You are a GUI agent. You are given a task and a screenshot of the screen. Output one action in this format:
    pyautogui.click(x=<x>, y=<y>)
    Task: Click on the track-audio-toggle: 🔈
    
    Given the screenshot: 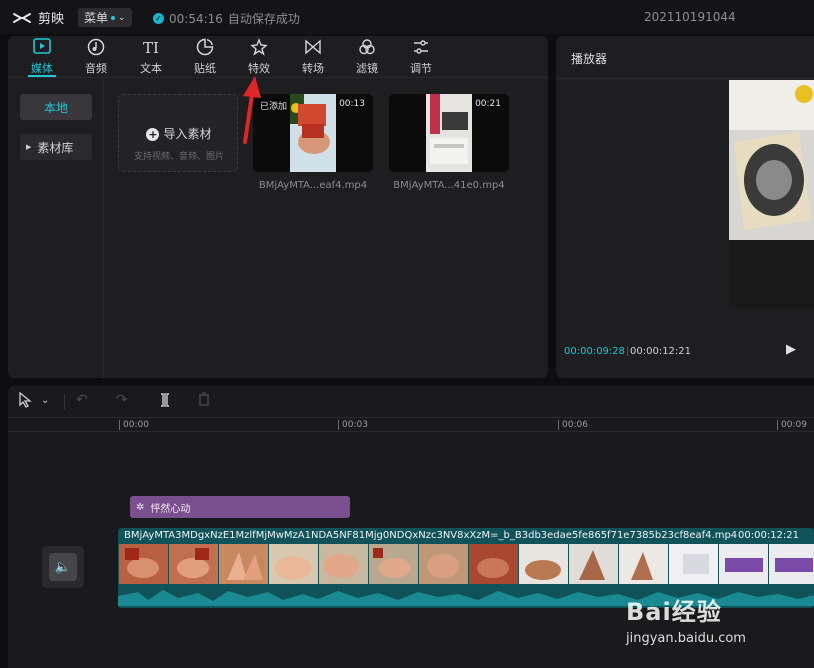 What is the action you would take?
    pyautogui.click(x=63, y=567)
    